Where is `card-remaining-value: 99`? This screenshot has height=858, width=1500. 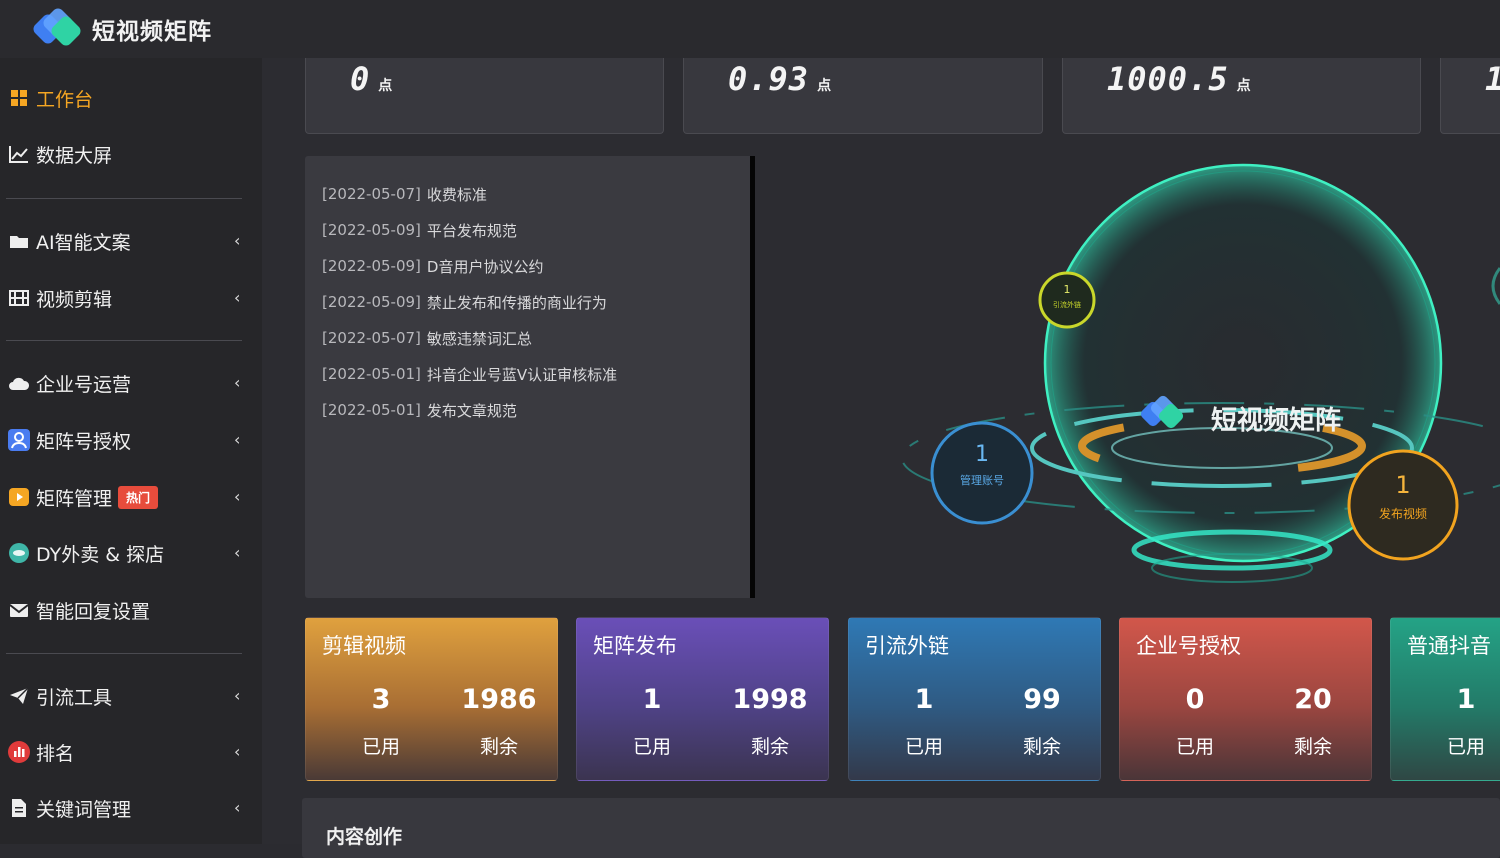
card-remaining-value: 99 is located at coordinates (1042, 699).